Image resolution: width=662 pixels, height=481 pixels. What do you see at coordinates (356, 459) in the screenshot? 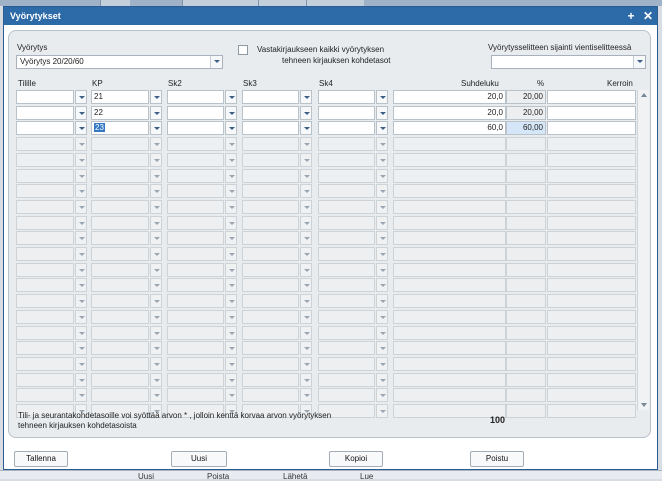
I see `copy-button: Kopioi` at bounding box center [356, 459].